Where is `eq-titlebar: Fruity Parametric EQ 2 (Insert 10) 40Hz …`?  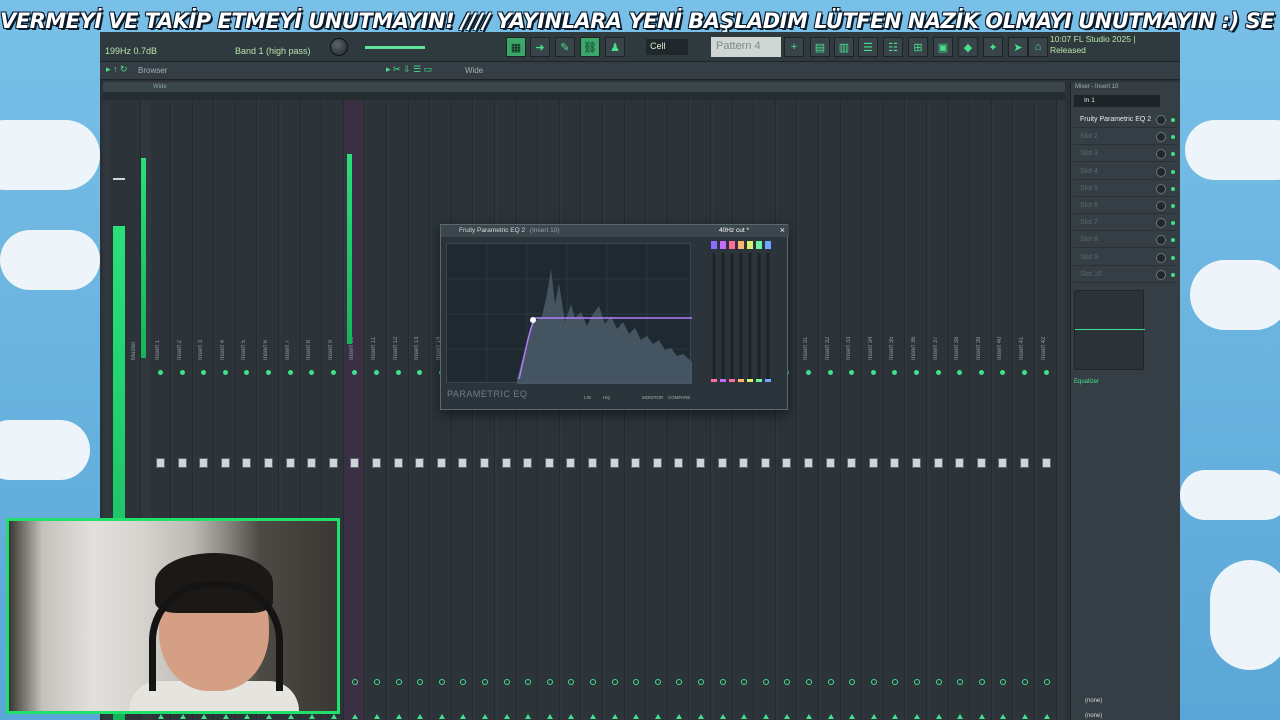
eq-titlebar: Fruity Parametric EQ 2 (Insert 10) 40Hz … is located at coordinates (615, 231).